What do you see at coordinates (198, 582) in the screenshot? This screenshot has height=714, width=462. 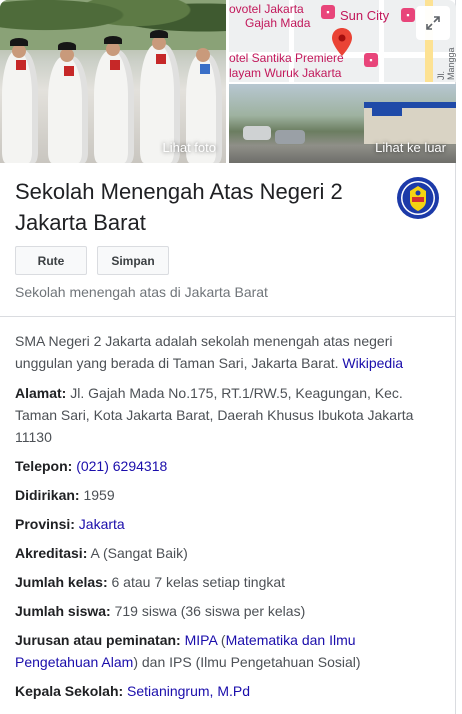 I see `classes-value: 6 atau 7 kelas setiap tingkat` at bounding box center [198, 582].